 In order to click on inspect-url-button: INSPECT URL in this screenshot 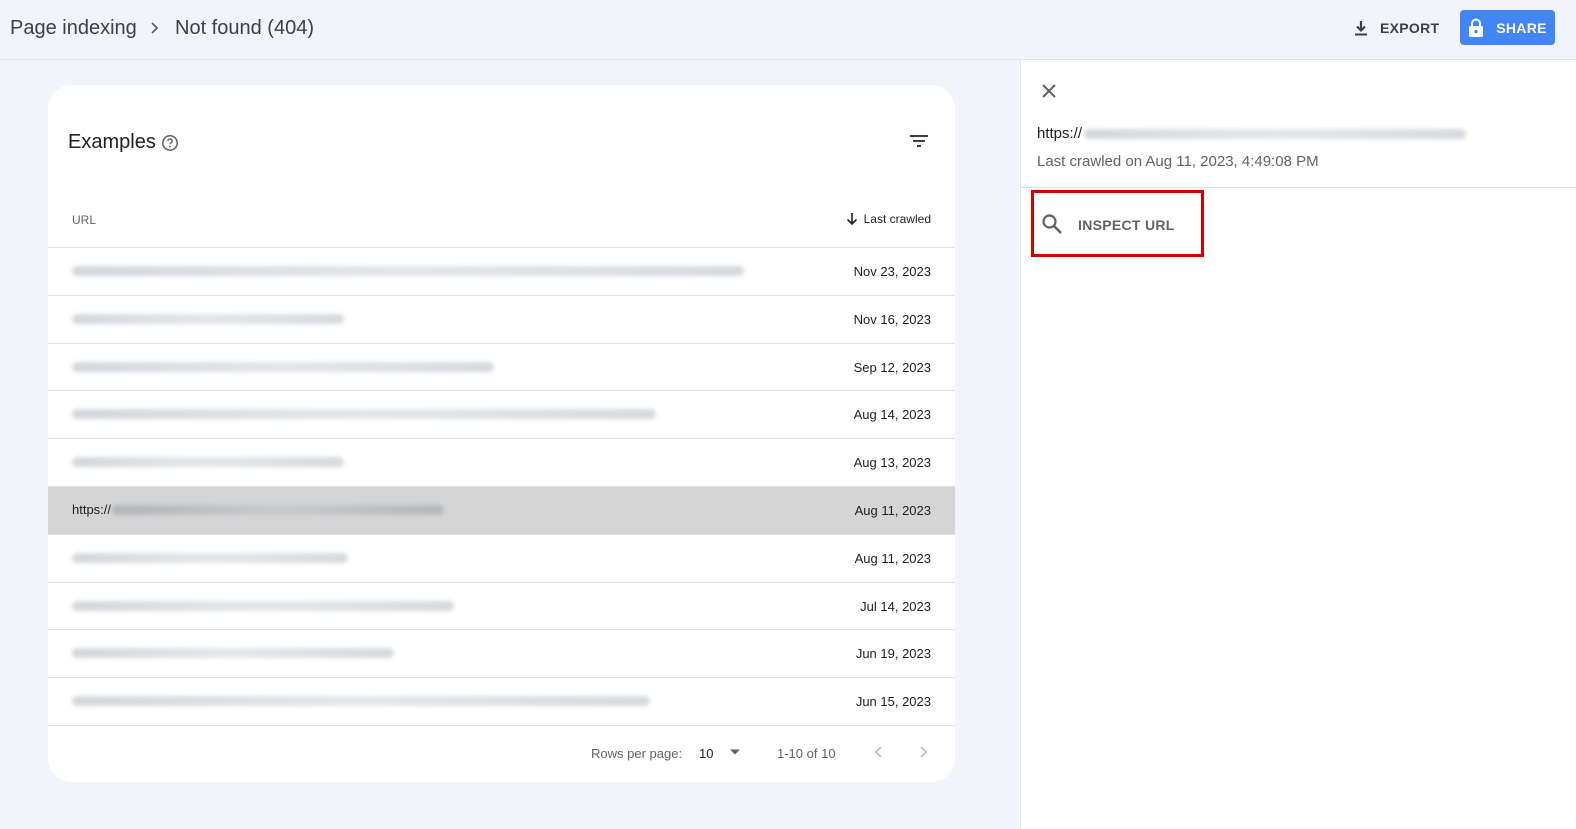, I will do `click(1117, 223)`.